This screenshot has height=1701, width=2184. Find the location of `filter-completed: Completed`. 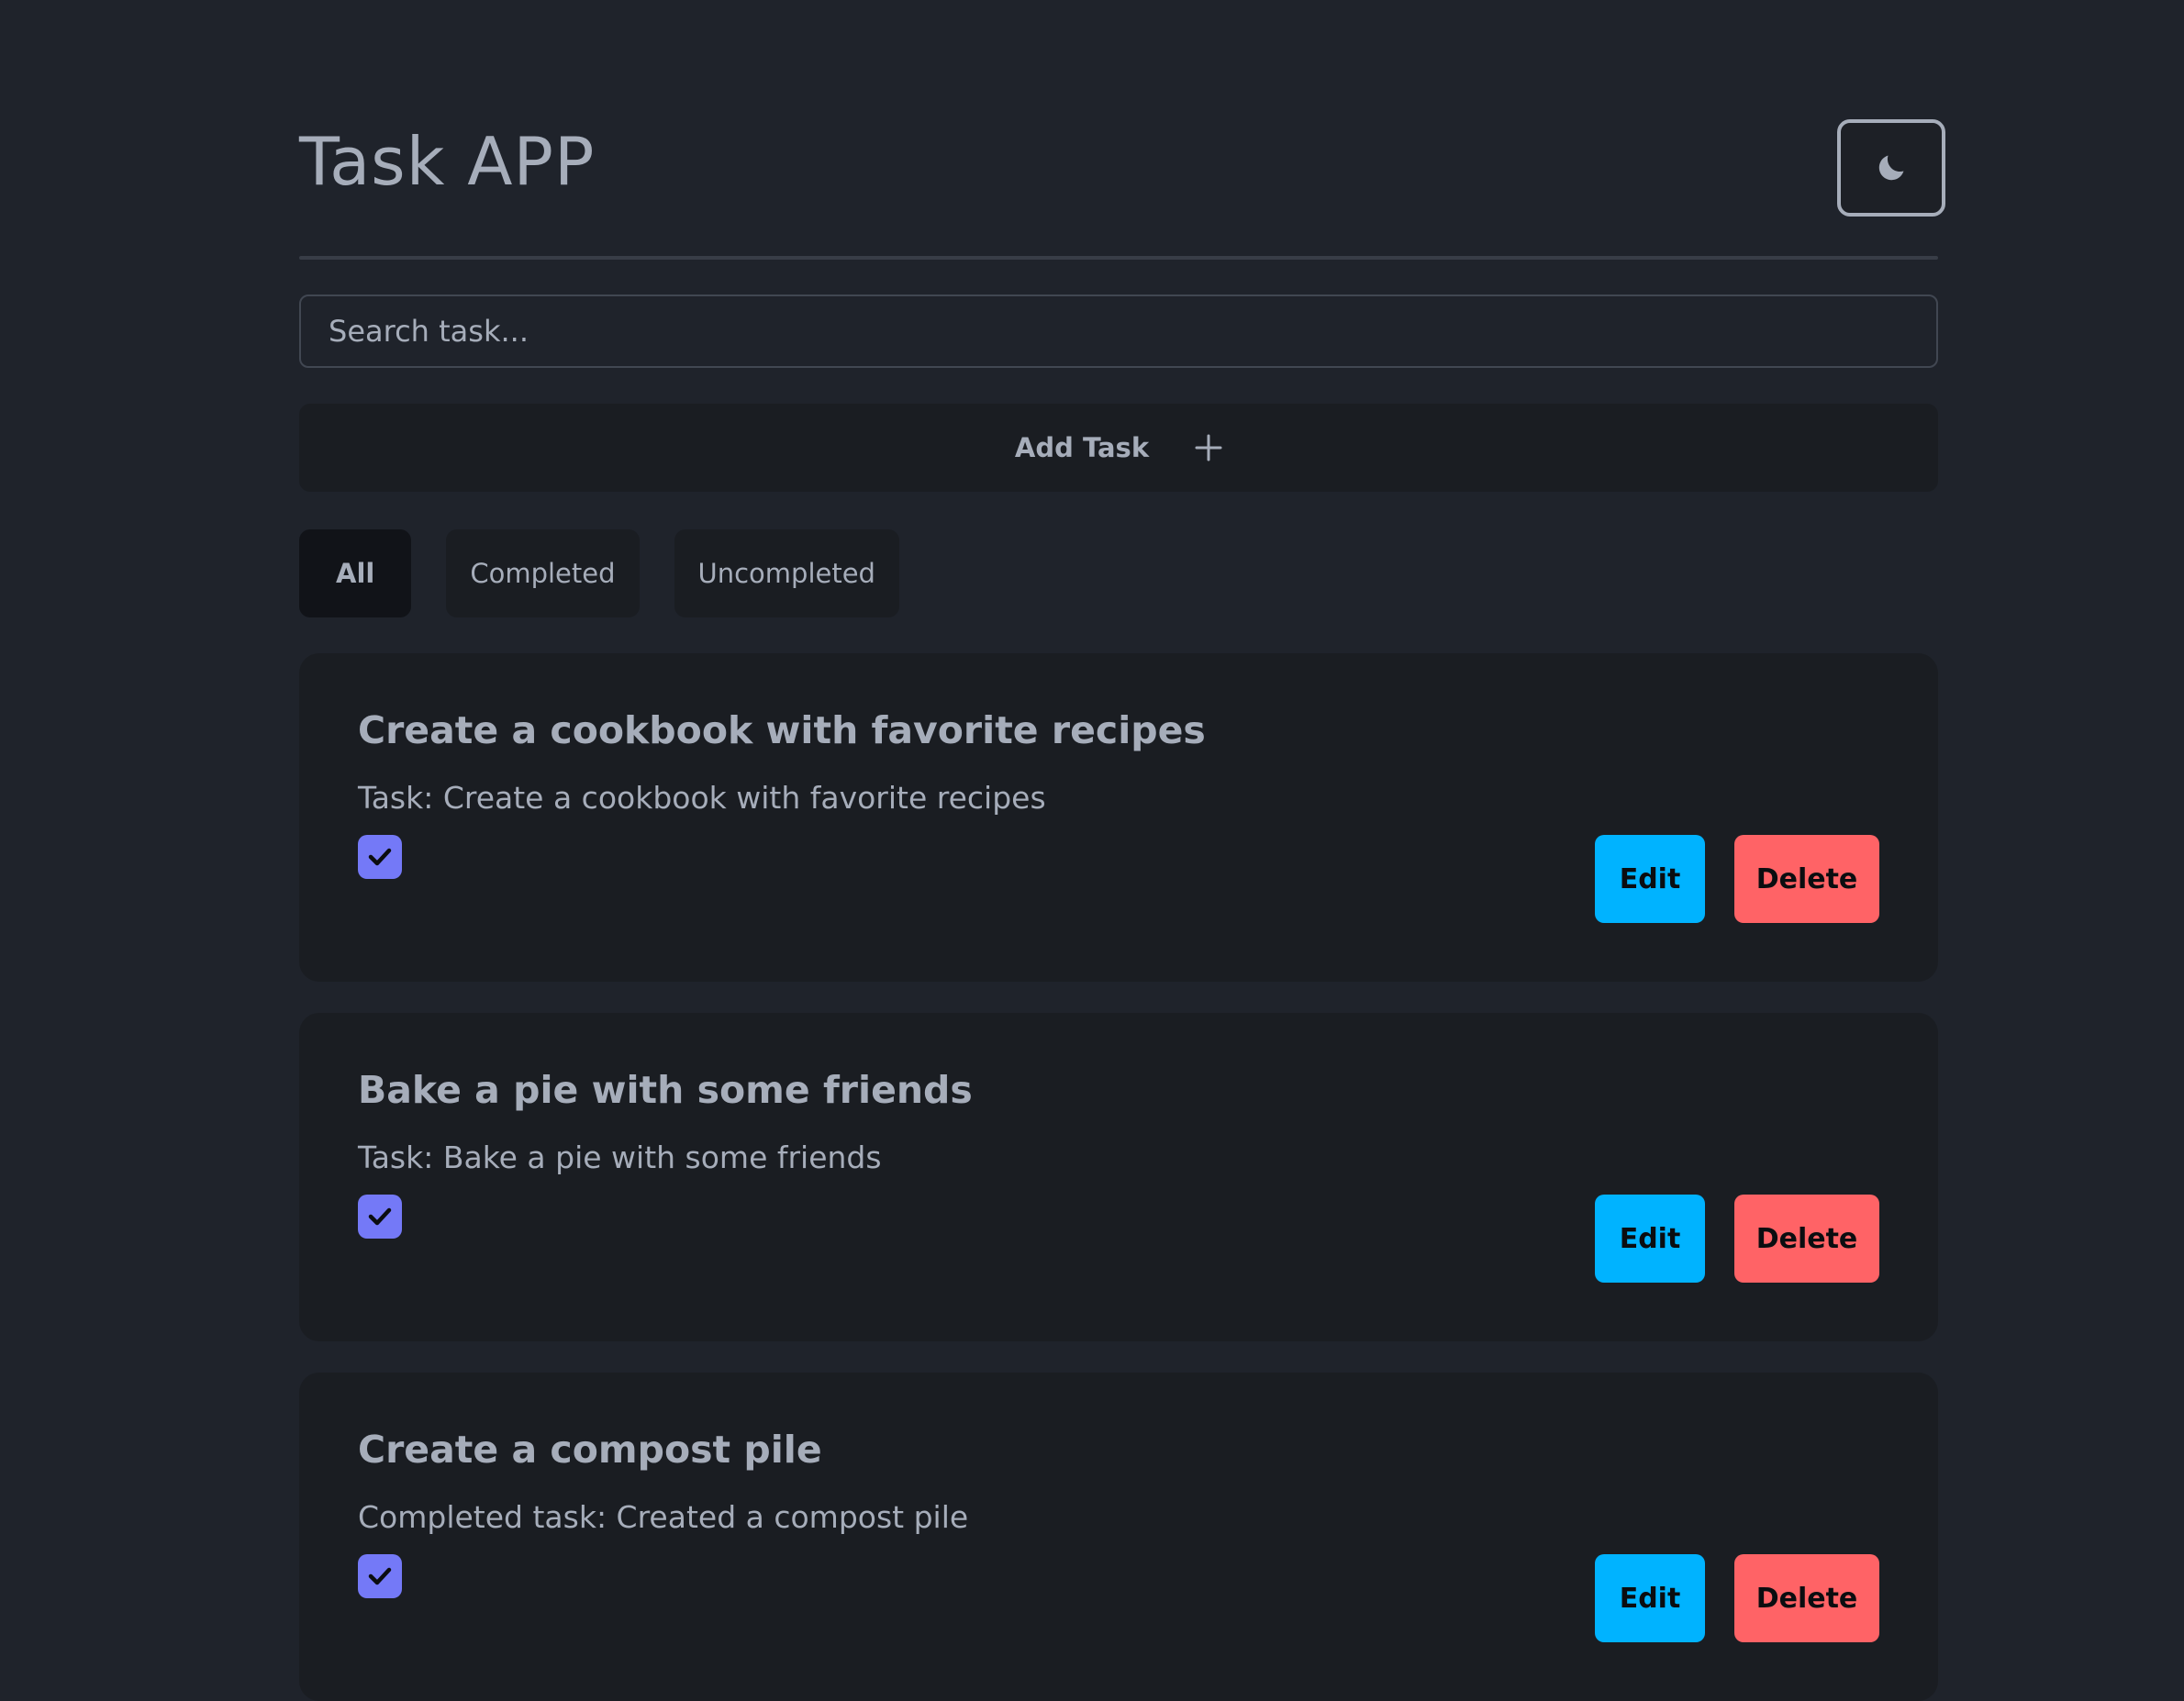

filter-completed: Completed is located at coordinates (543, 573).